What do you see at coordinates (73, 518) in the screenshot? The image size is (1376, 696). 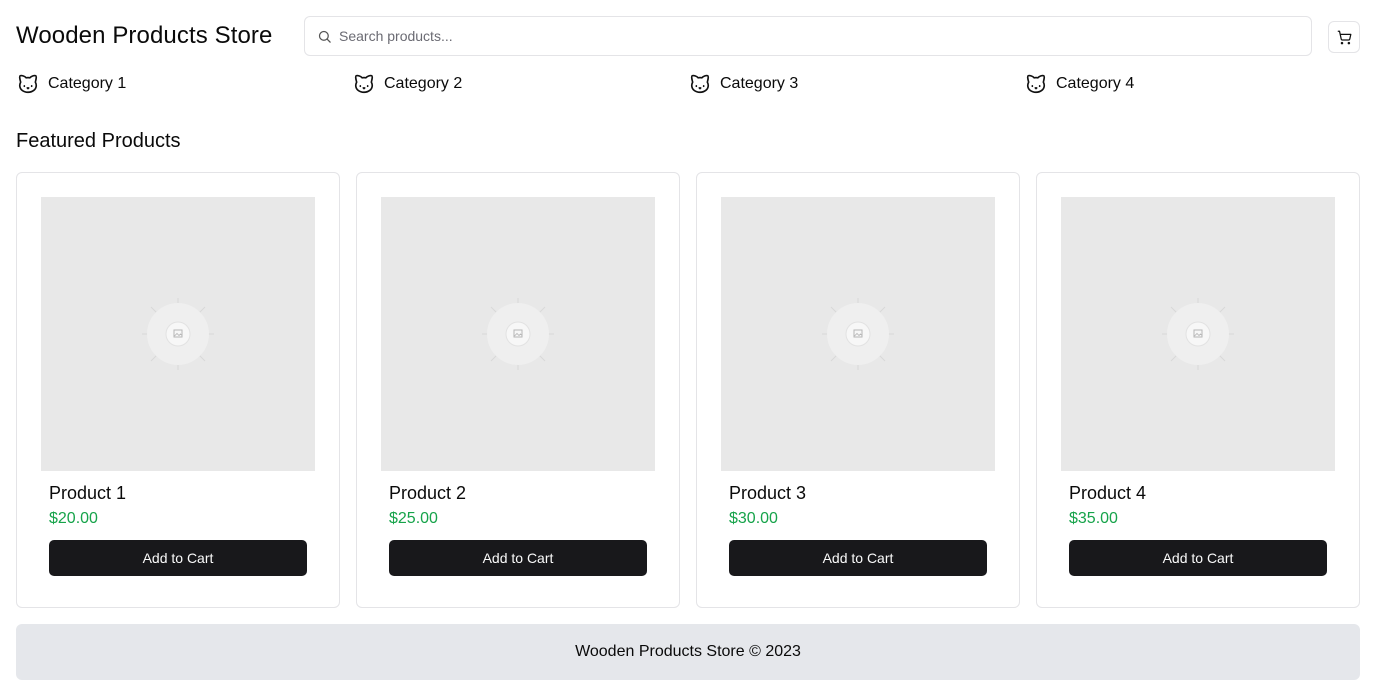 I see `product-price: $20.00` at bounding box center [73, 518].